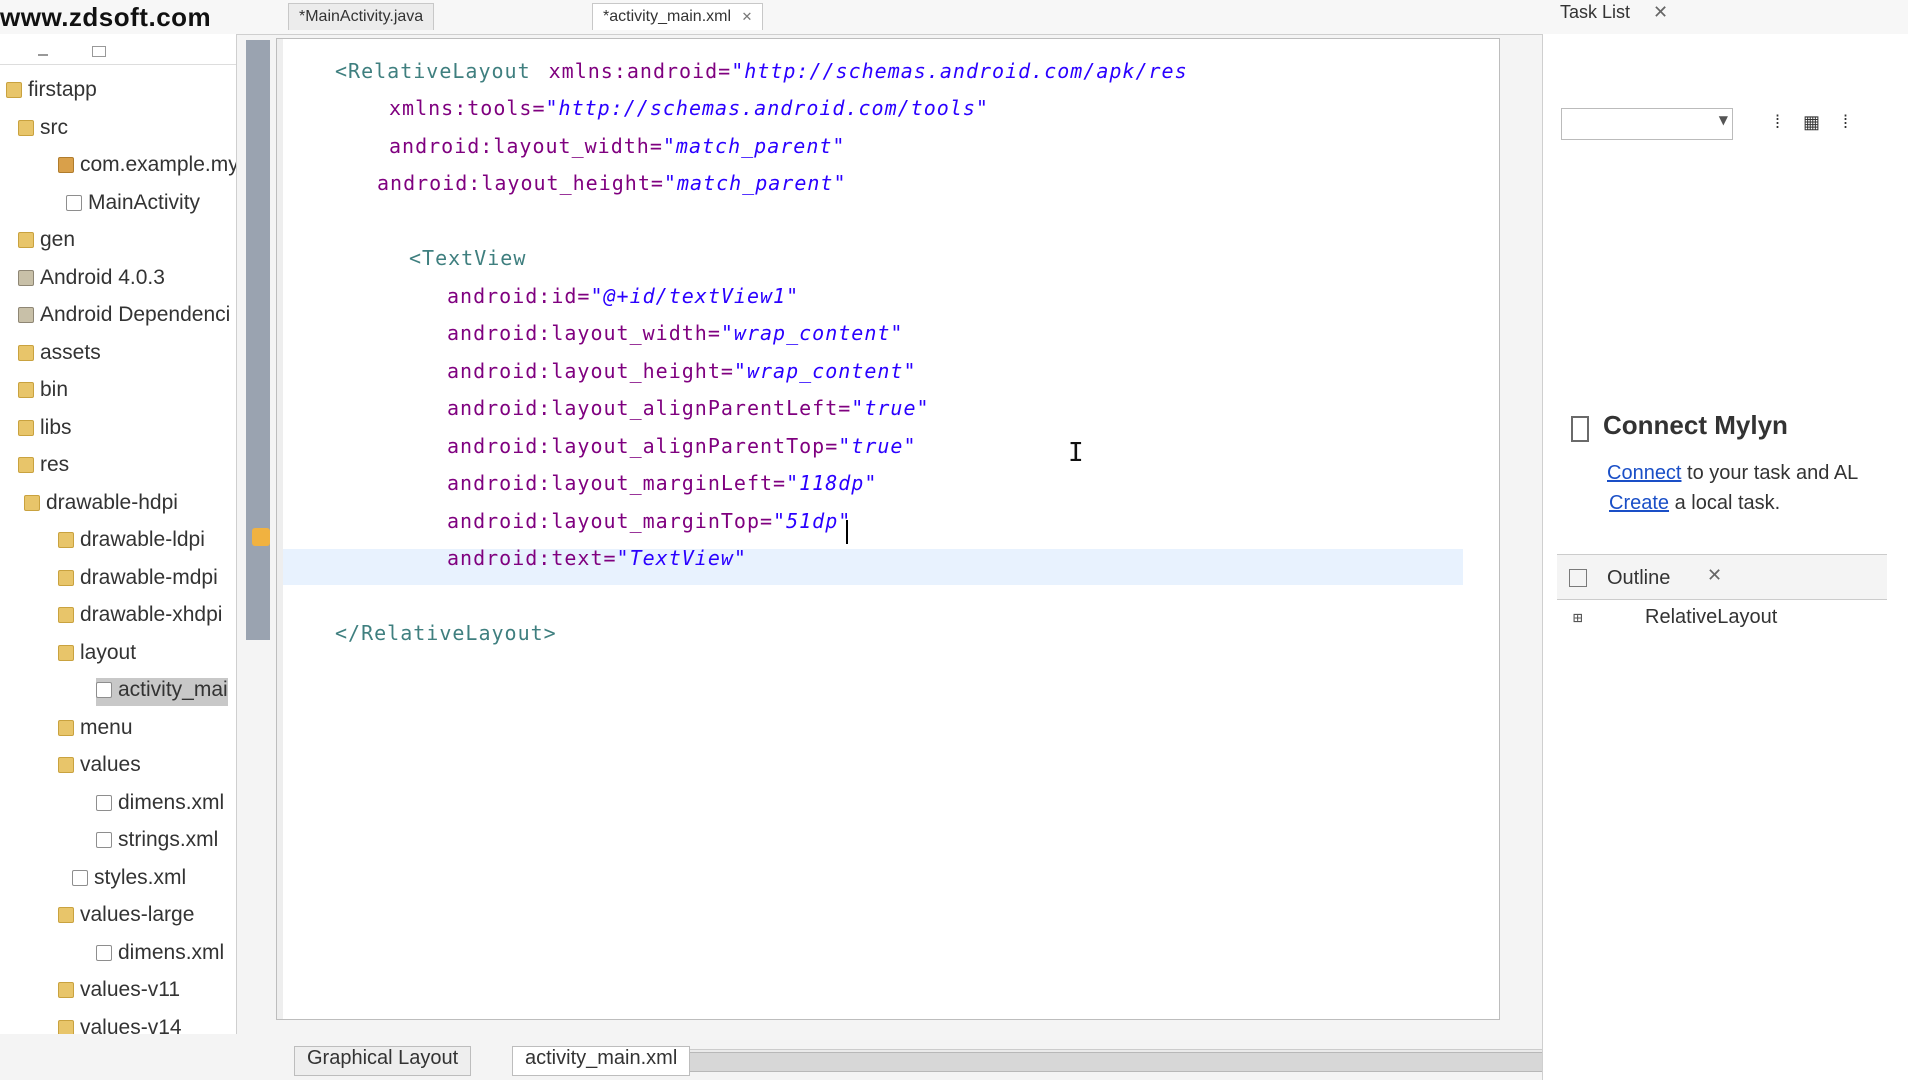 The image size is (1908, 1080). Describe the element at coordinates (1639, 503) in the screenshot. I see `create-link: Create` at that location.